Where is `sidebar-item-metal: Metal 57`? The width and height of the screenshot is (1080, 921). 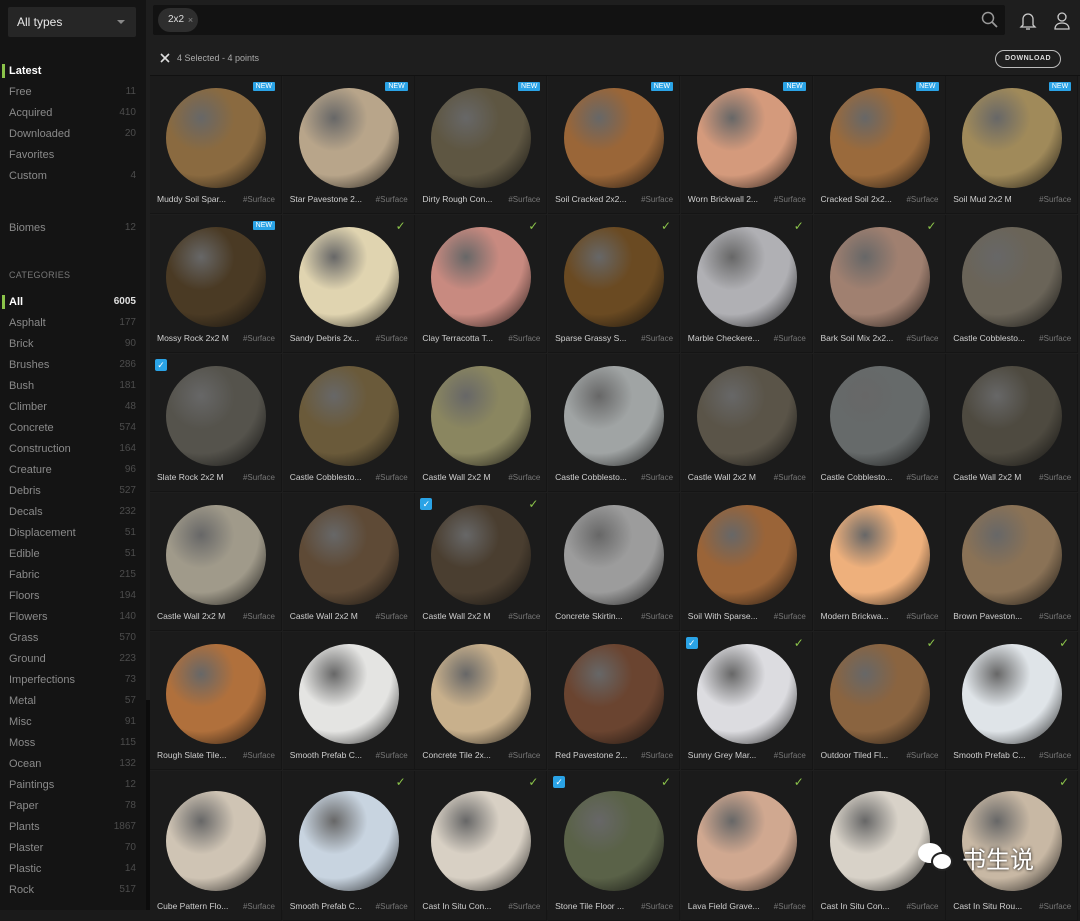 sidebar-item-metal: Metal 57 is located at coordinates (73, 701).